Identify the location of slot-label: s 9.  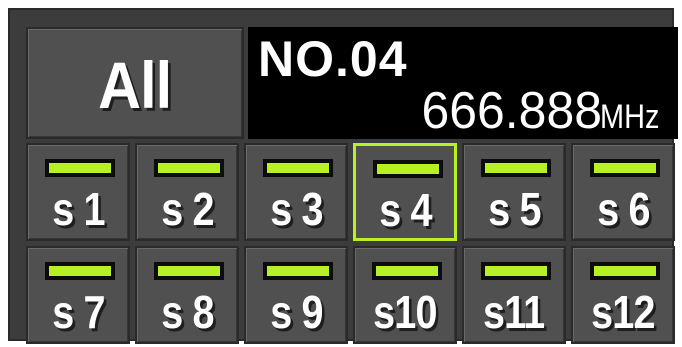
(296, 312).